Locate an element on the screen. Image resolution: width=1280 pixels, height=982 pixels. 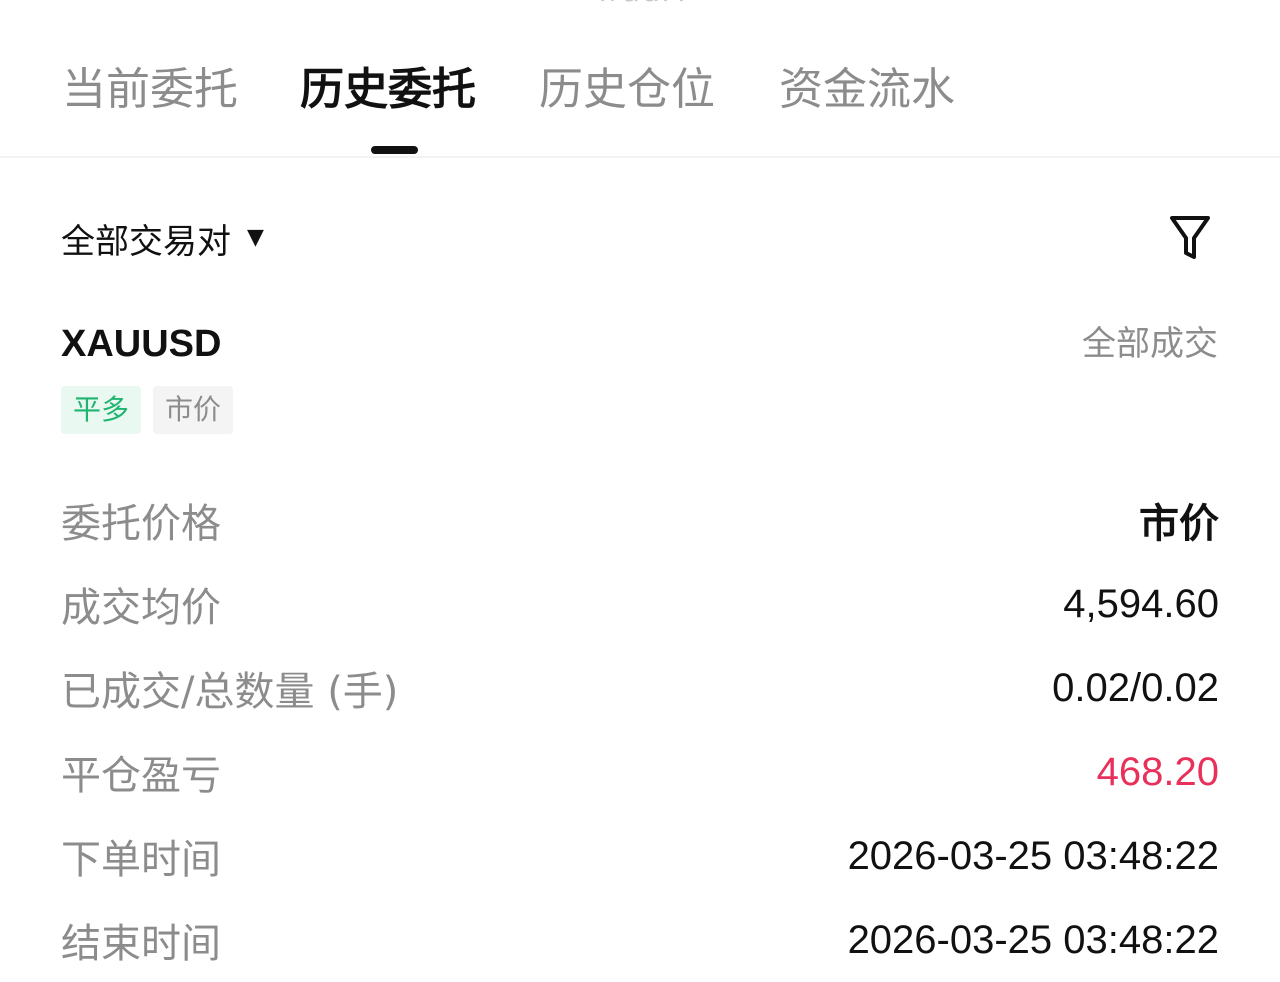
end-time-value: 2026-03-25 03:48:22 is located at coordinates (1033, 939).